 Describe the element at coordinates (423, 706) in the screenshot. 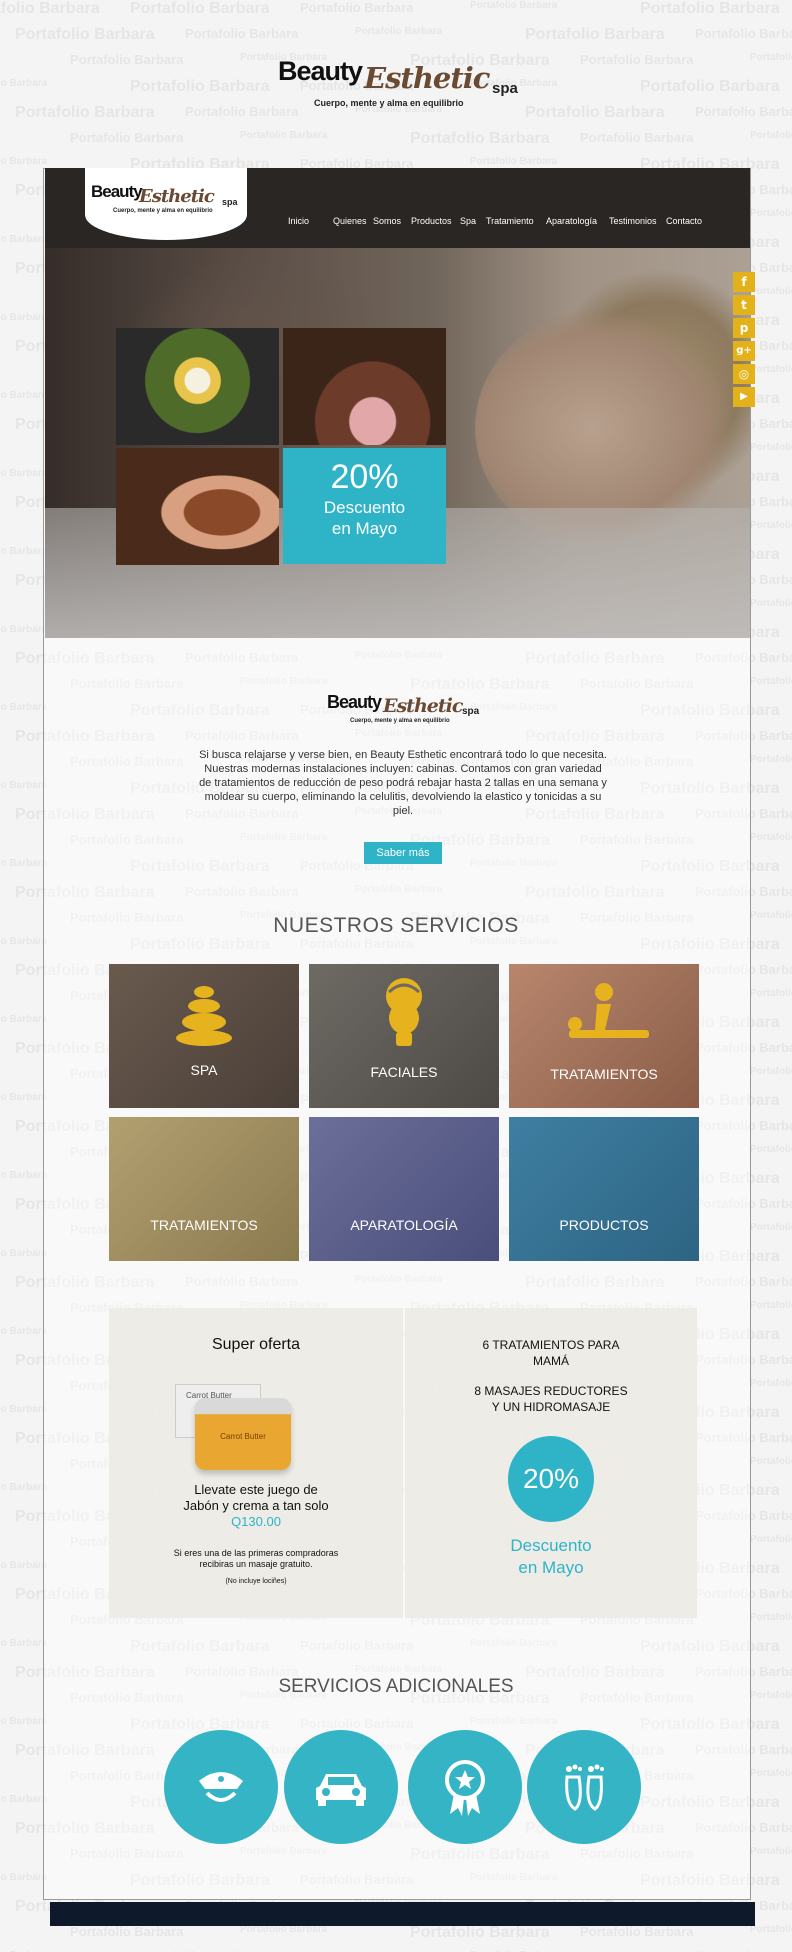

I see `section-logo-esthetic: Esthetic` at that location.